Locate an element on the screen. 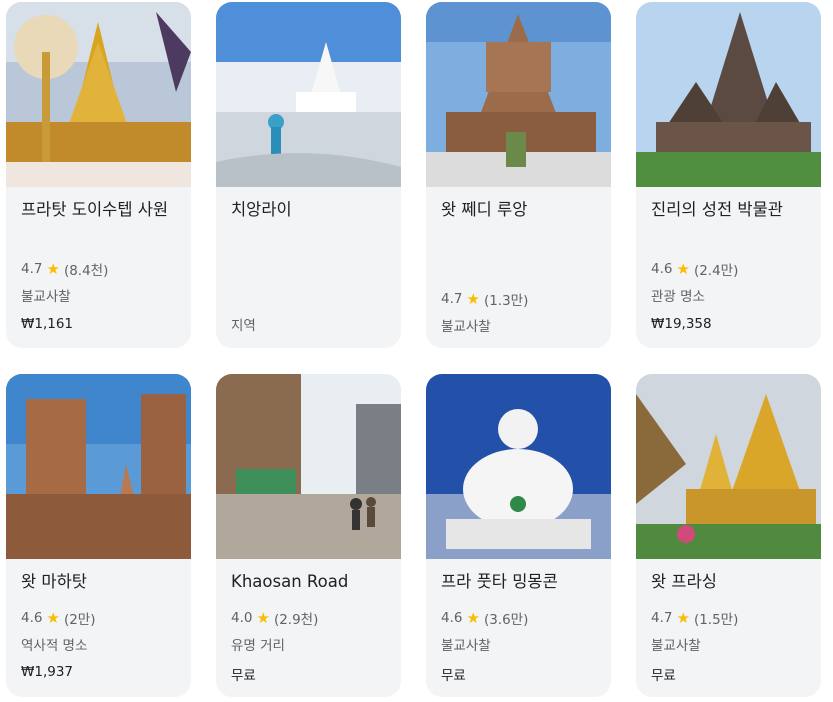 This screenshot has height=702, width=833. place-title: 프라탓 도이수텝 사원 is located at coordinates (95, 209).